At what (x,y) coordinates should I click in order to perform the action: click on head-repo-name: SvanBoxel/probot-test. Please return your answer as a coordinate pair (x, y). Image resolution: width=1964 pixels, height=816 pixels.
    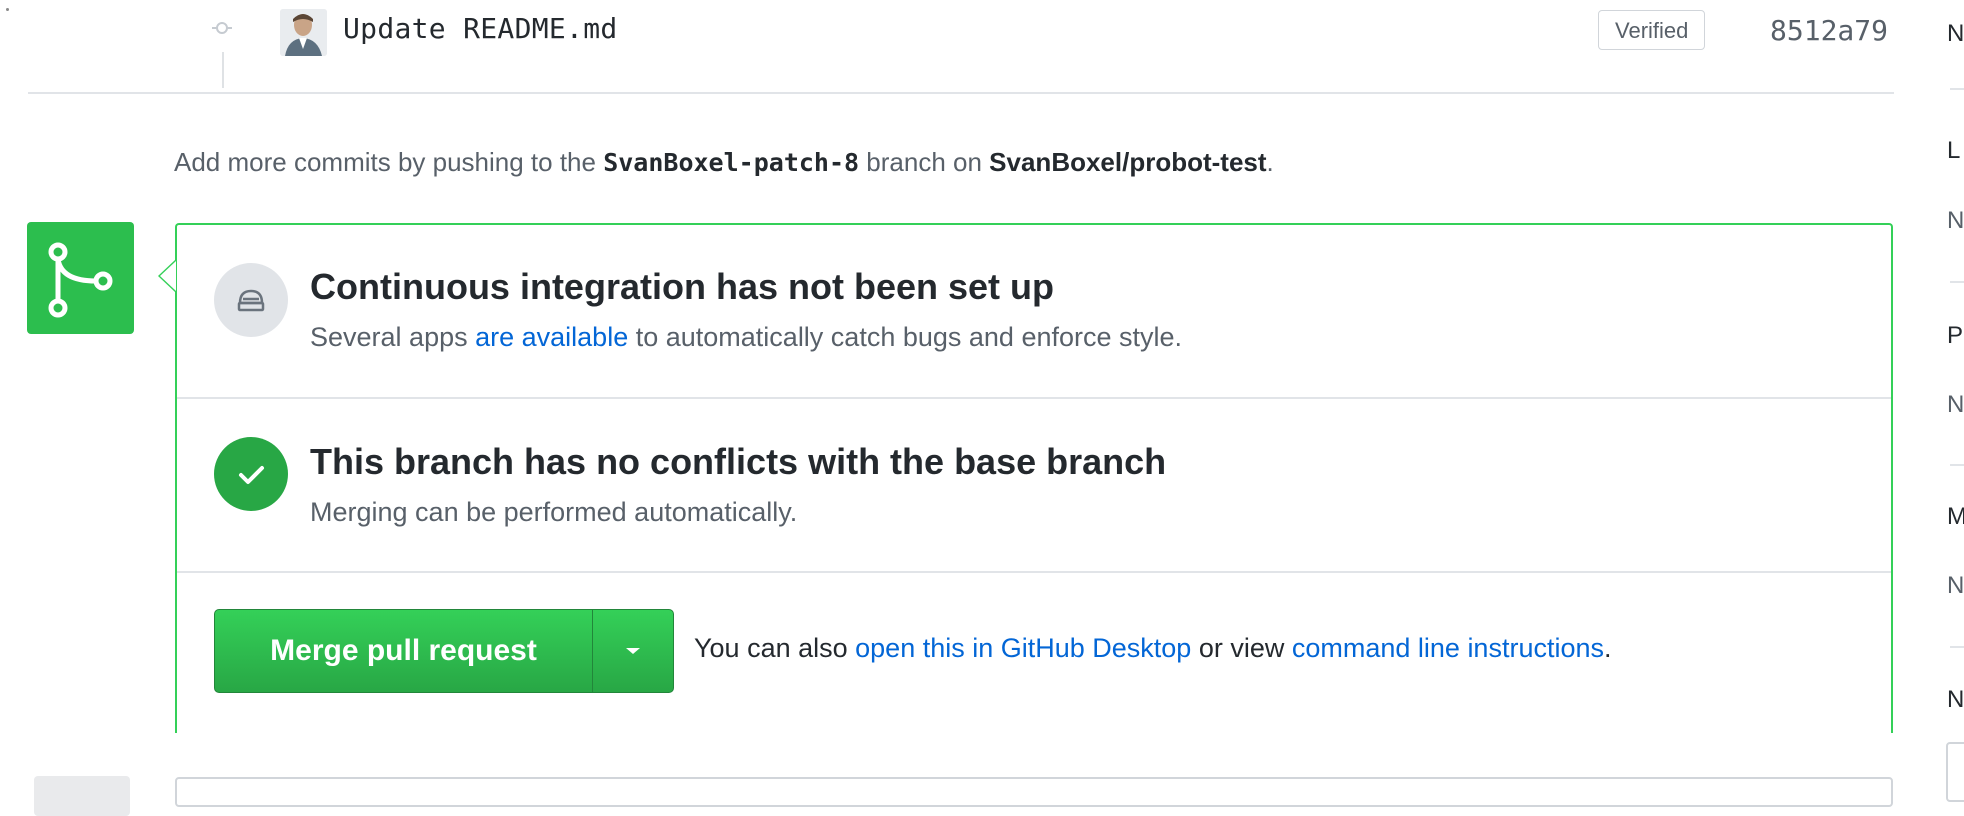
    Looking at the image, I should click on (1128, 162).